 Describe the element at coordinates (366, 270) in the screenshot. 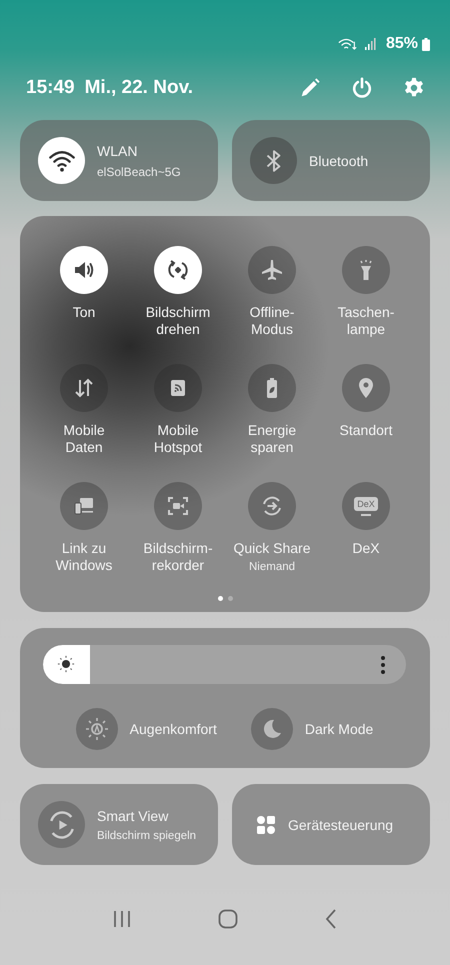

I see `flashlight-toggle` at that location.